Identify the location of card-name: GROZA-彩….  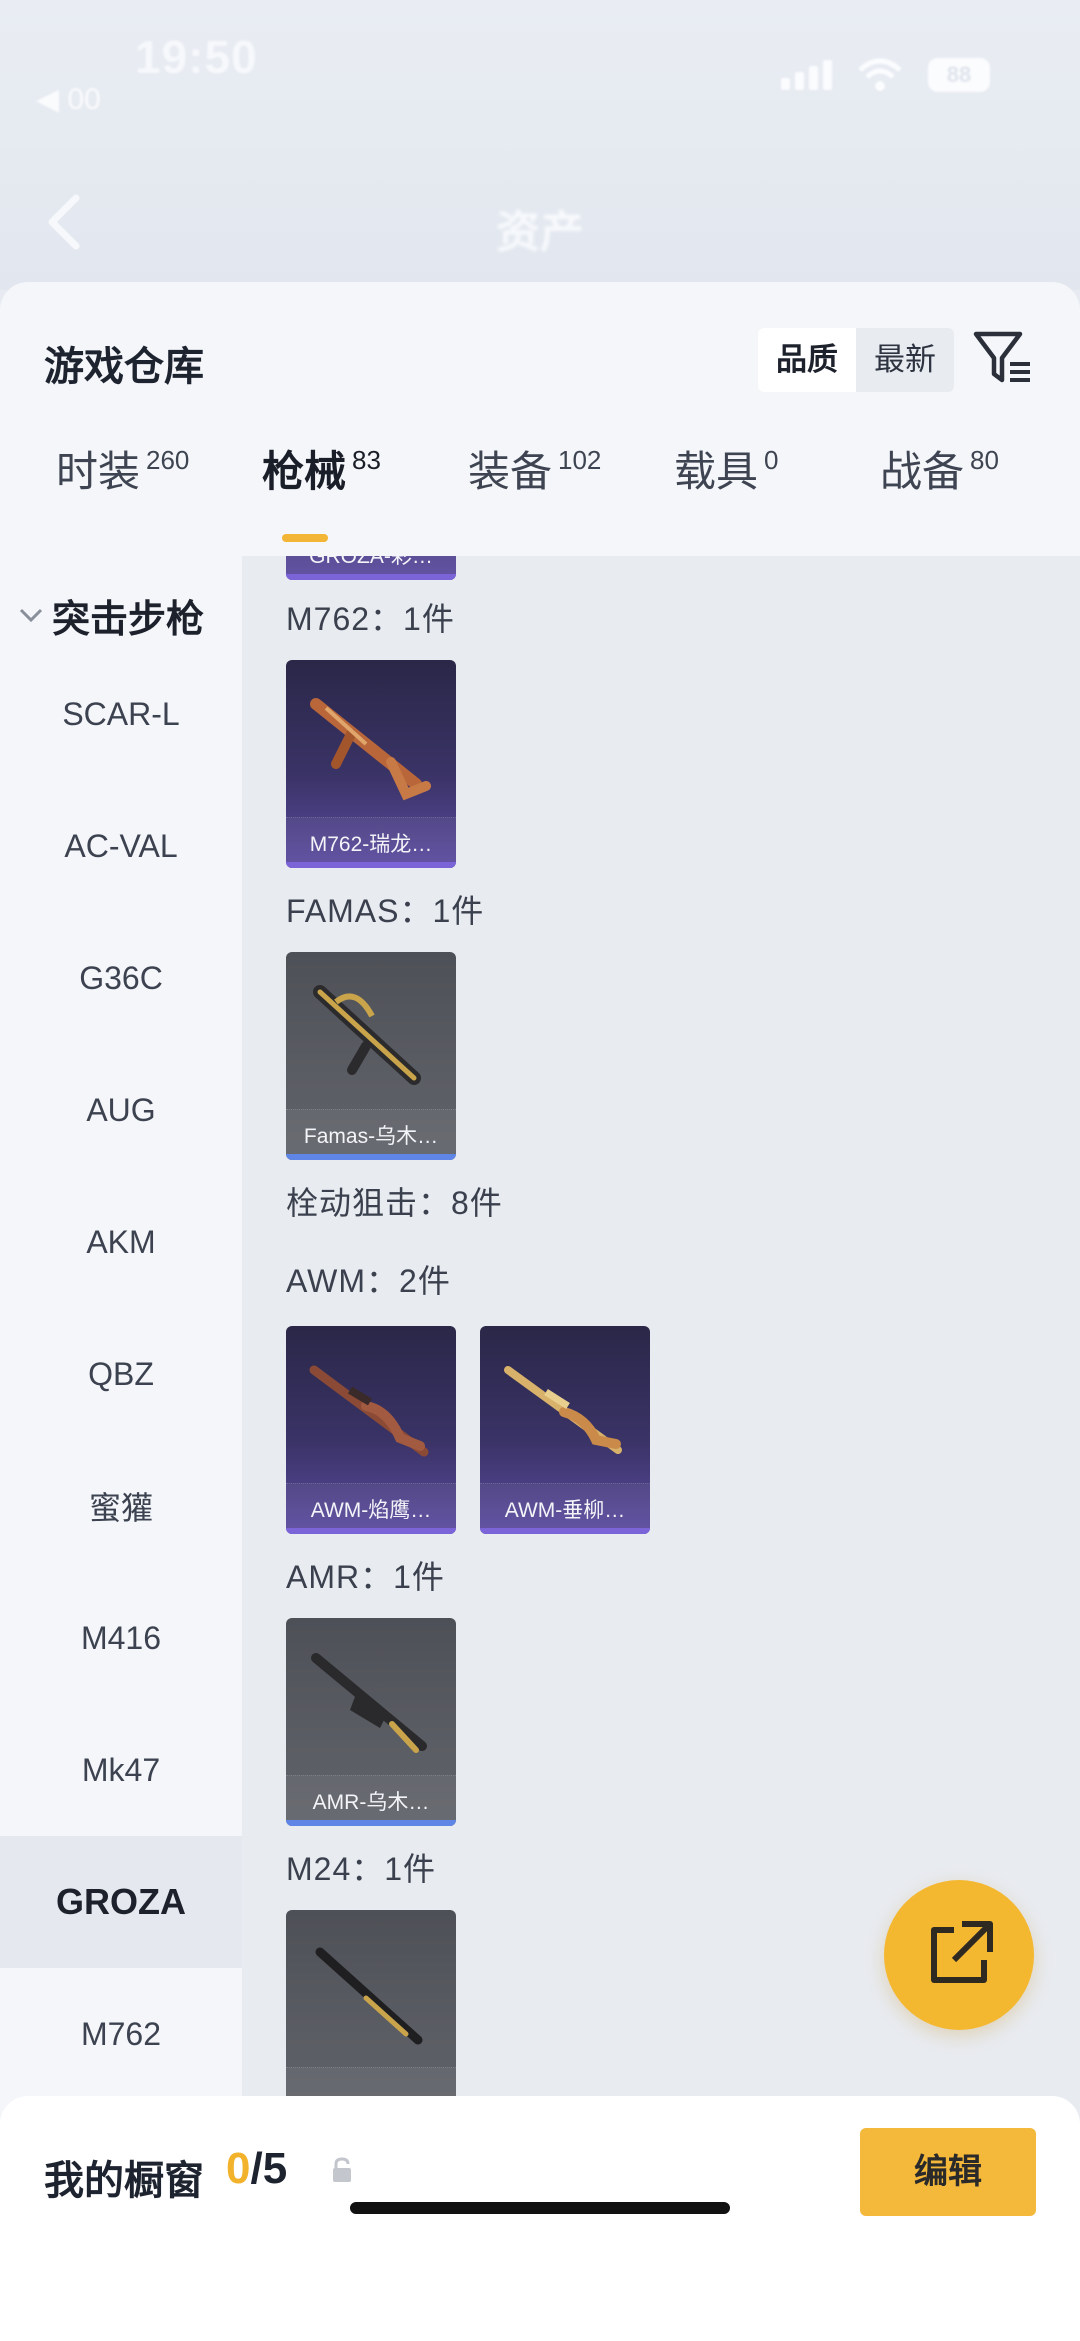
(371, 562).